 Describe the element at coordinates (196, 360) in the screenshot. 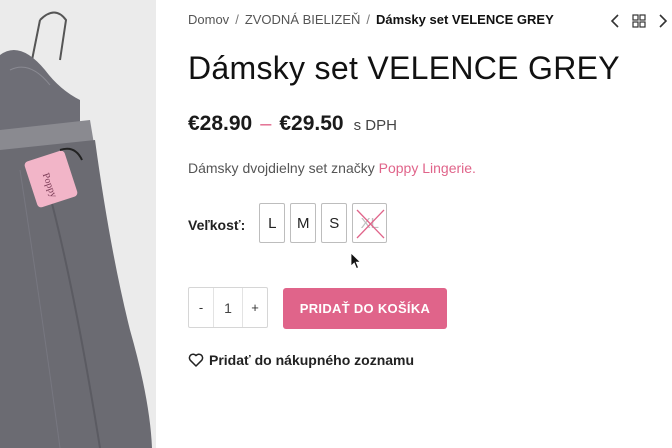

I see `heart-icon` at that location.